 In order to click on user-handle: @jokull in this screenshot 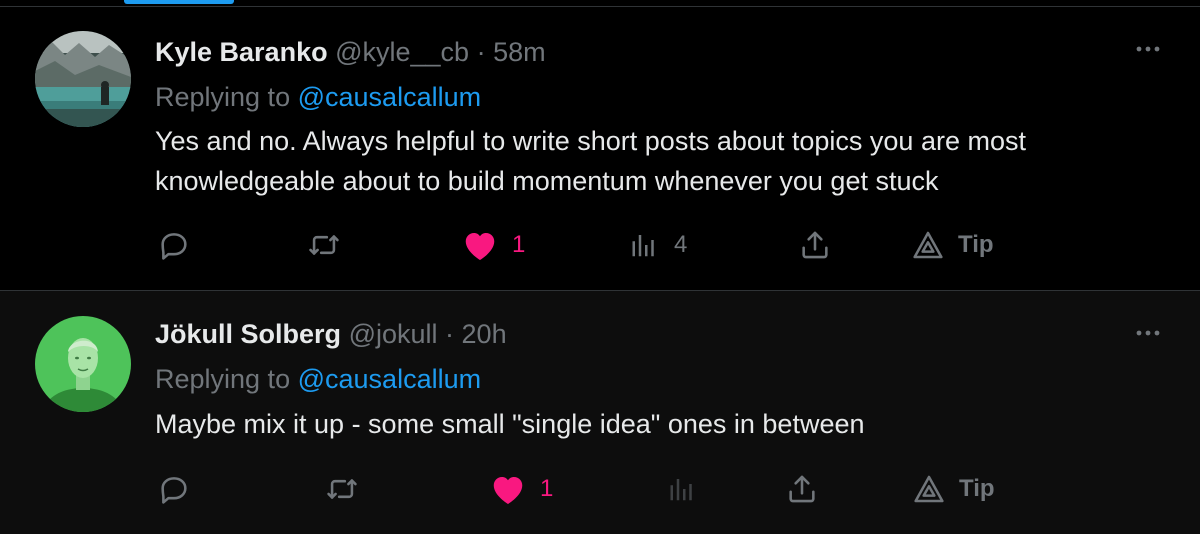, I will do `click(393, 334)`.